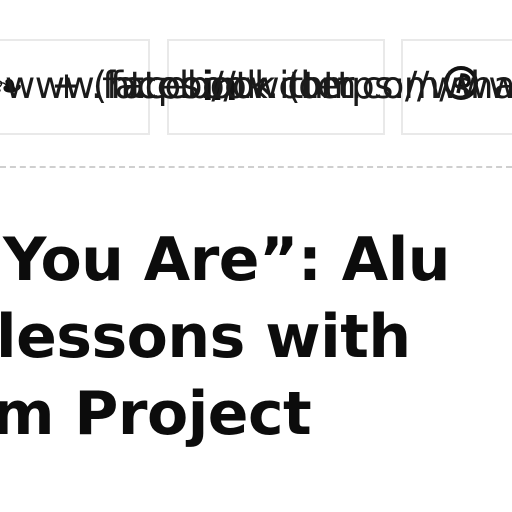 The width and height of the screenshot is (512, 512). Describe the element at coordinates (219, 86) in the screenshot. I see `linkedin-icon: in` at that location.